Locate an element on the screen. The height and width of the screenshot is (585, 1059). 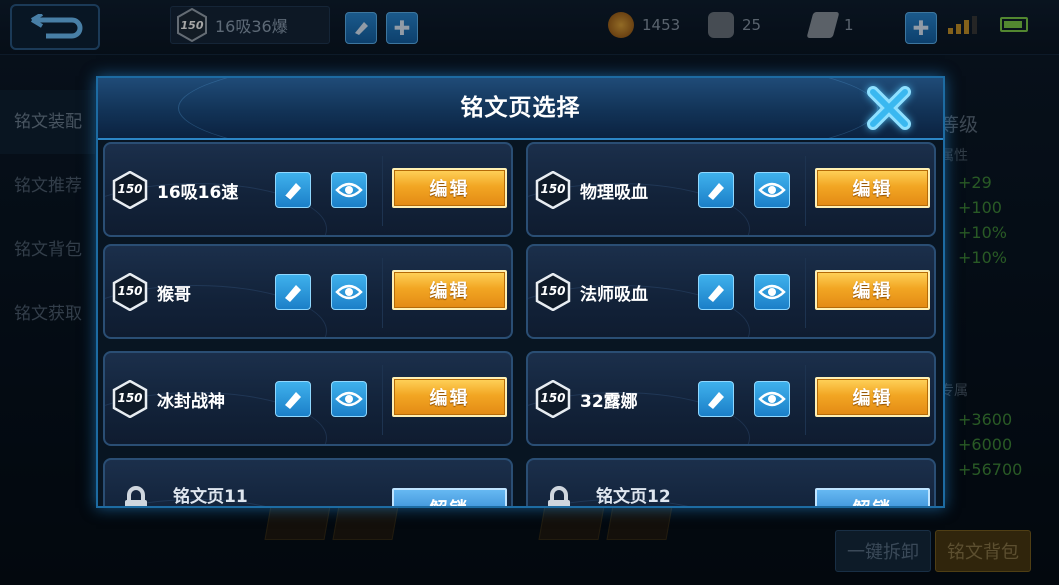
page-card: 150 16吸16速 编辑 is located at coordinates (308, 189).